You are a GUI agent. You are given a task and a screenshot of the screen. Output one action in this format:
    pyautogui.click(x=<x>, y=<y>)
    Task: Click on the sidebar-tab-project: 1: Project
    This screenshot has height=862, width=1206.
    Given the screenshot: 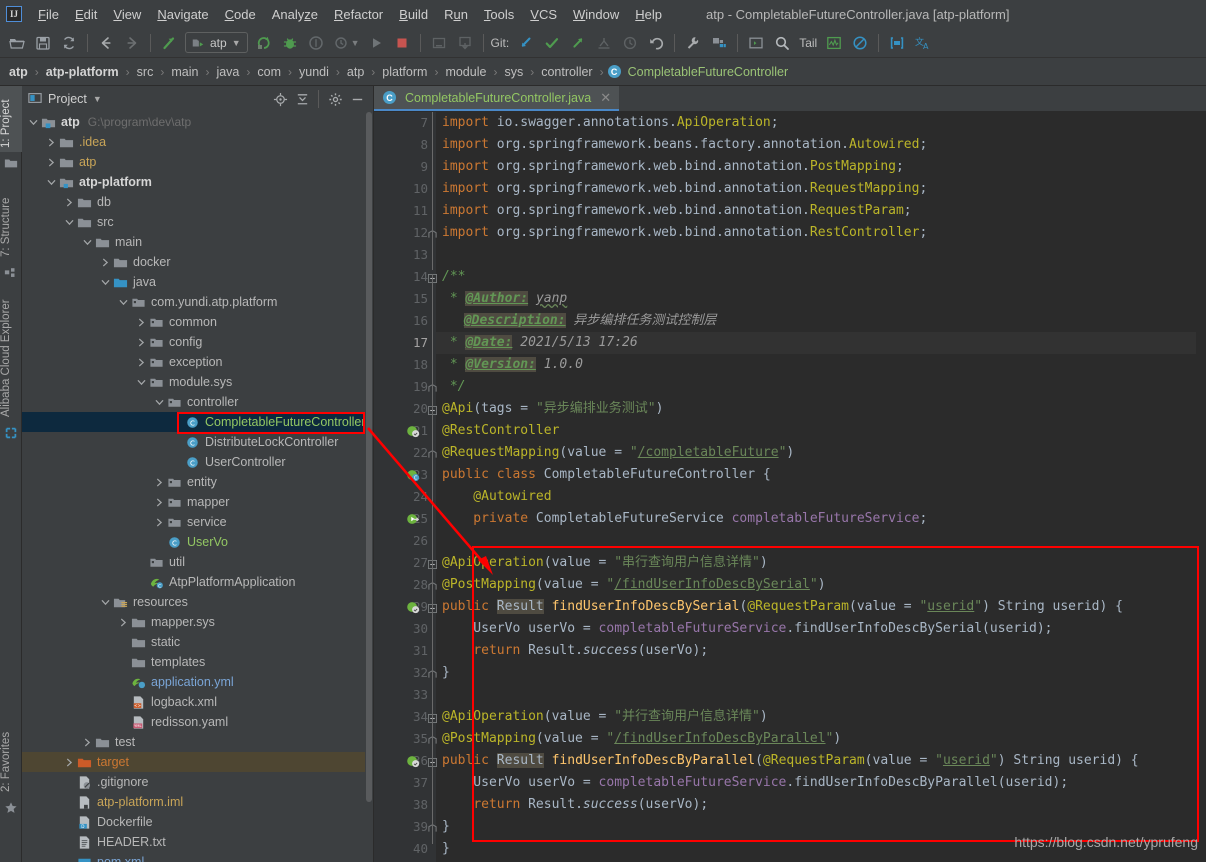 What is the action you would take?
    pyautogui.click(x=11, y=119)
    